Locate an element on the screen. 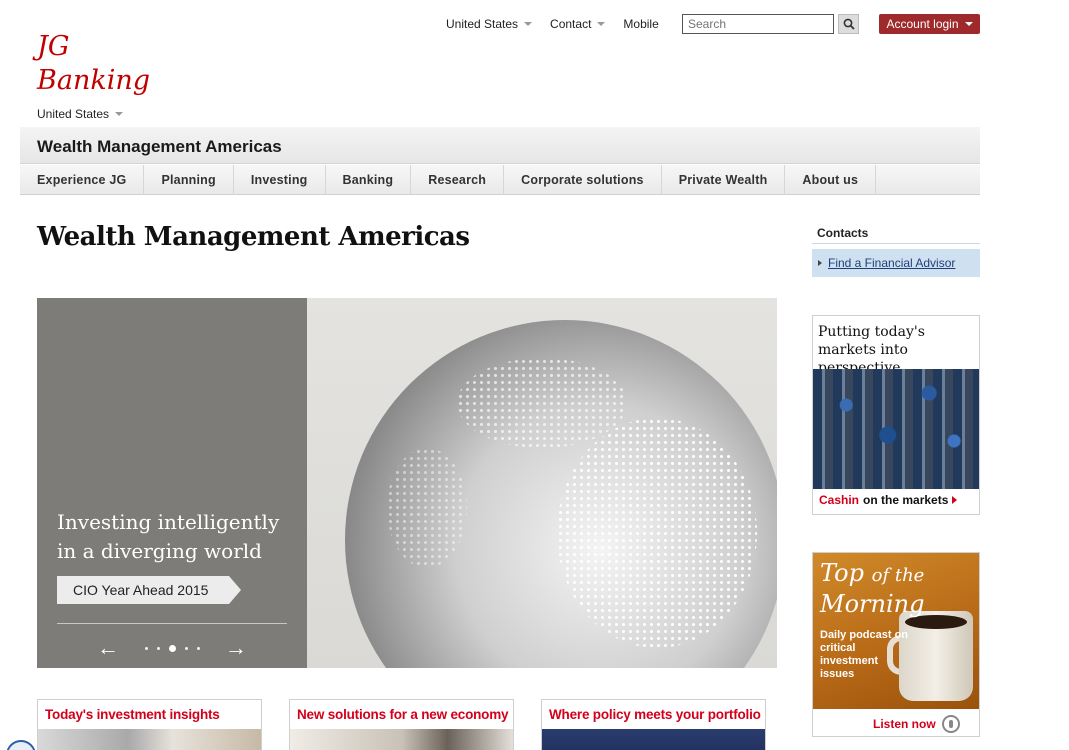  promo-markets-footer-text: on the markets is located at coordinates (906, 500).